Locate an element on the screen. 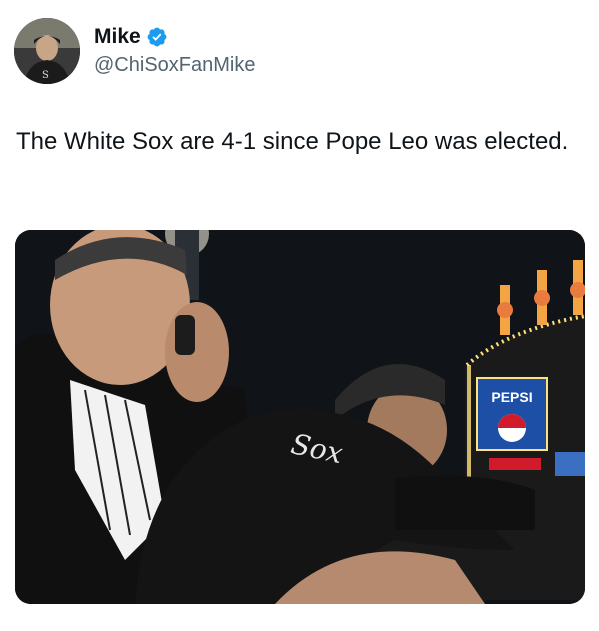 Image resolution: width=599 pixels, height=631 pixels. verified-badge-icon is located at coordinates (157, 37).